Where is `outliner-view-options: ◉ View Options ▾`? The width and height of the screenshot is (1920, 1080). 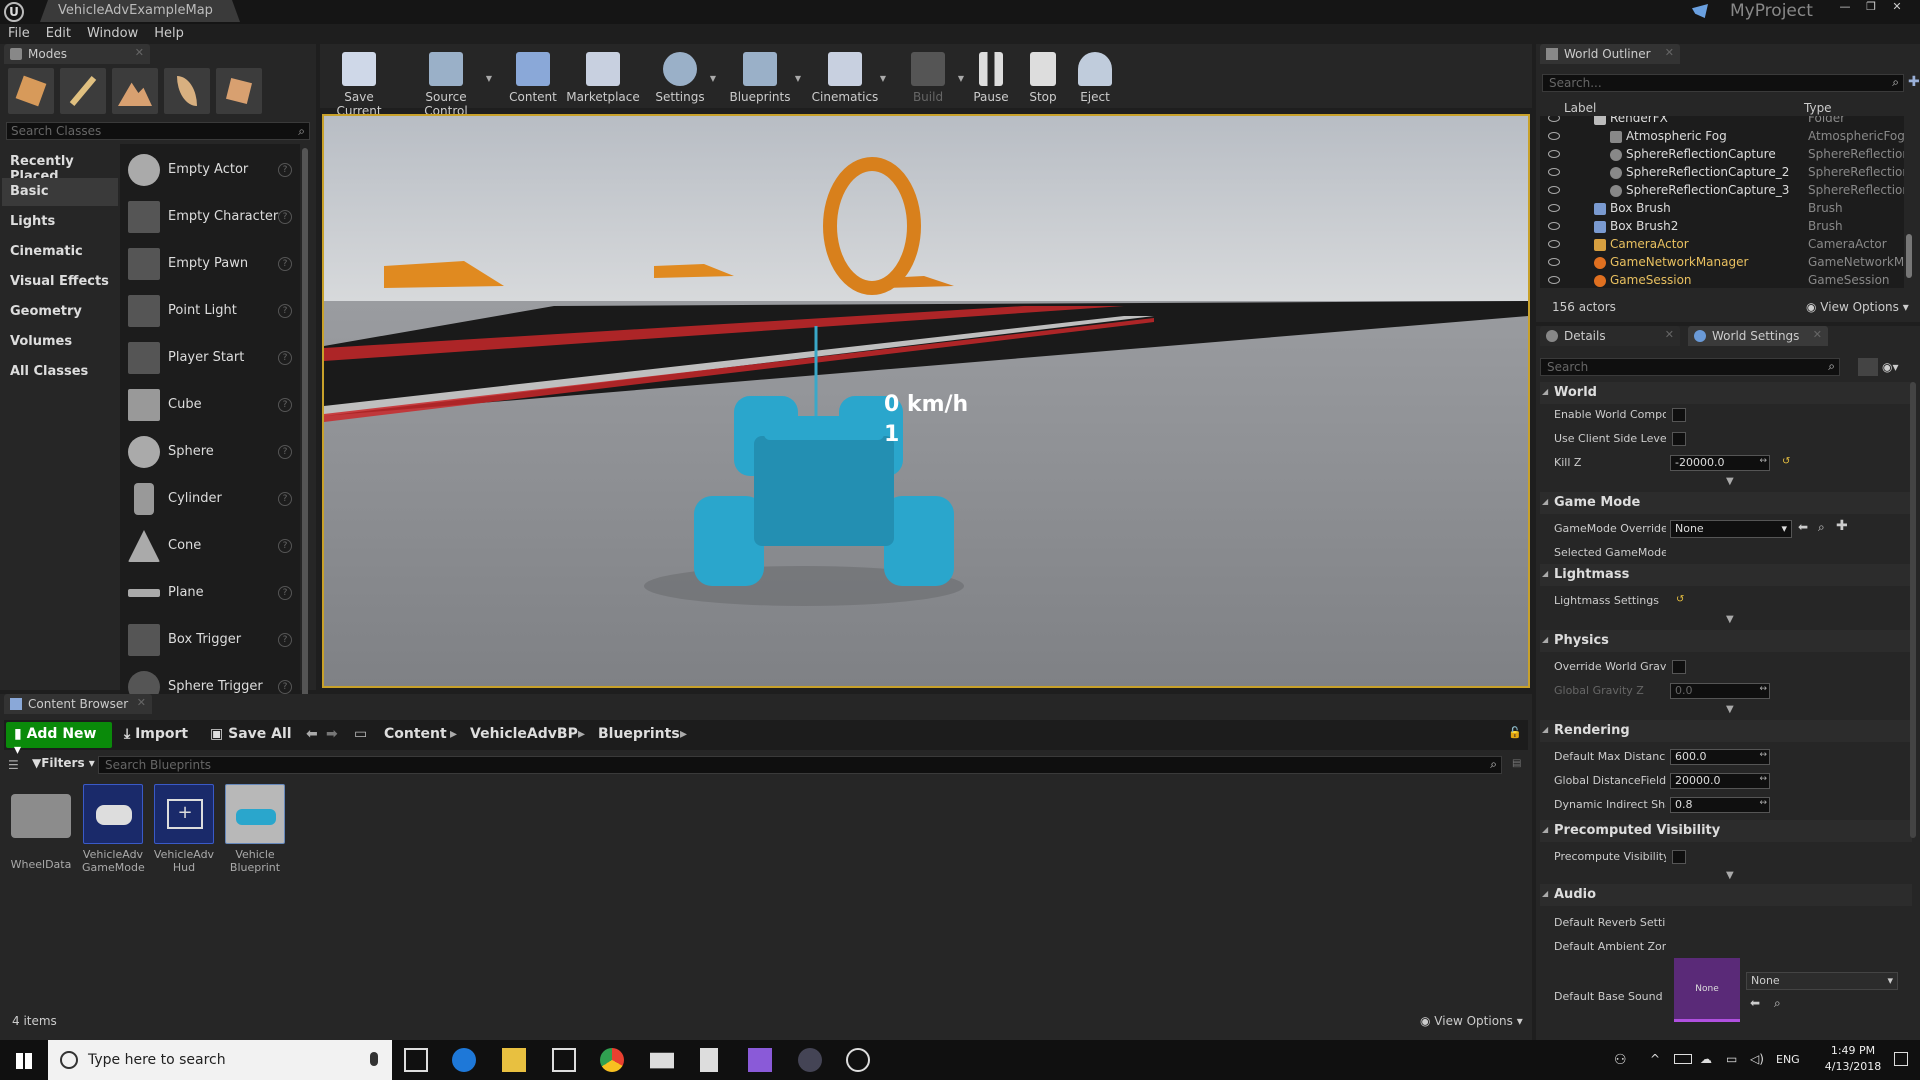 outliner-view-options: ◉ View Options ▾ is located at coordinates (1857, 307).